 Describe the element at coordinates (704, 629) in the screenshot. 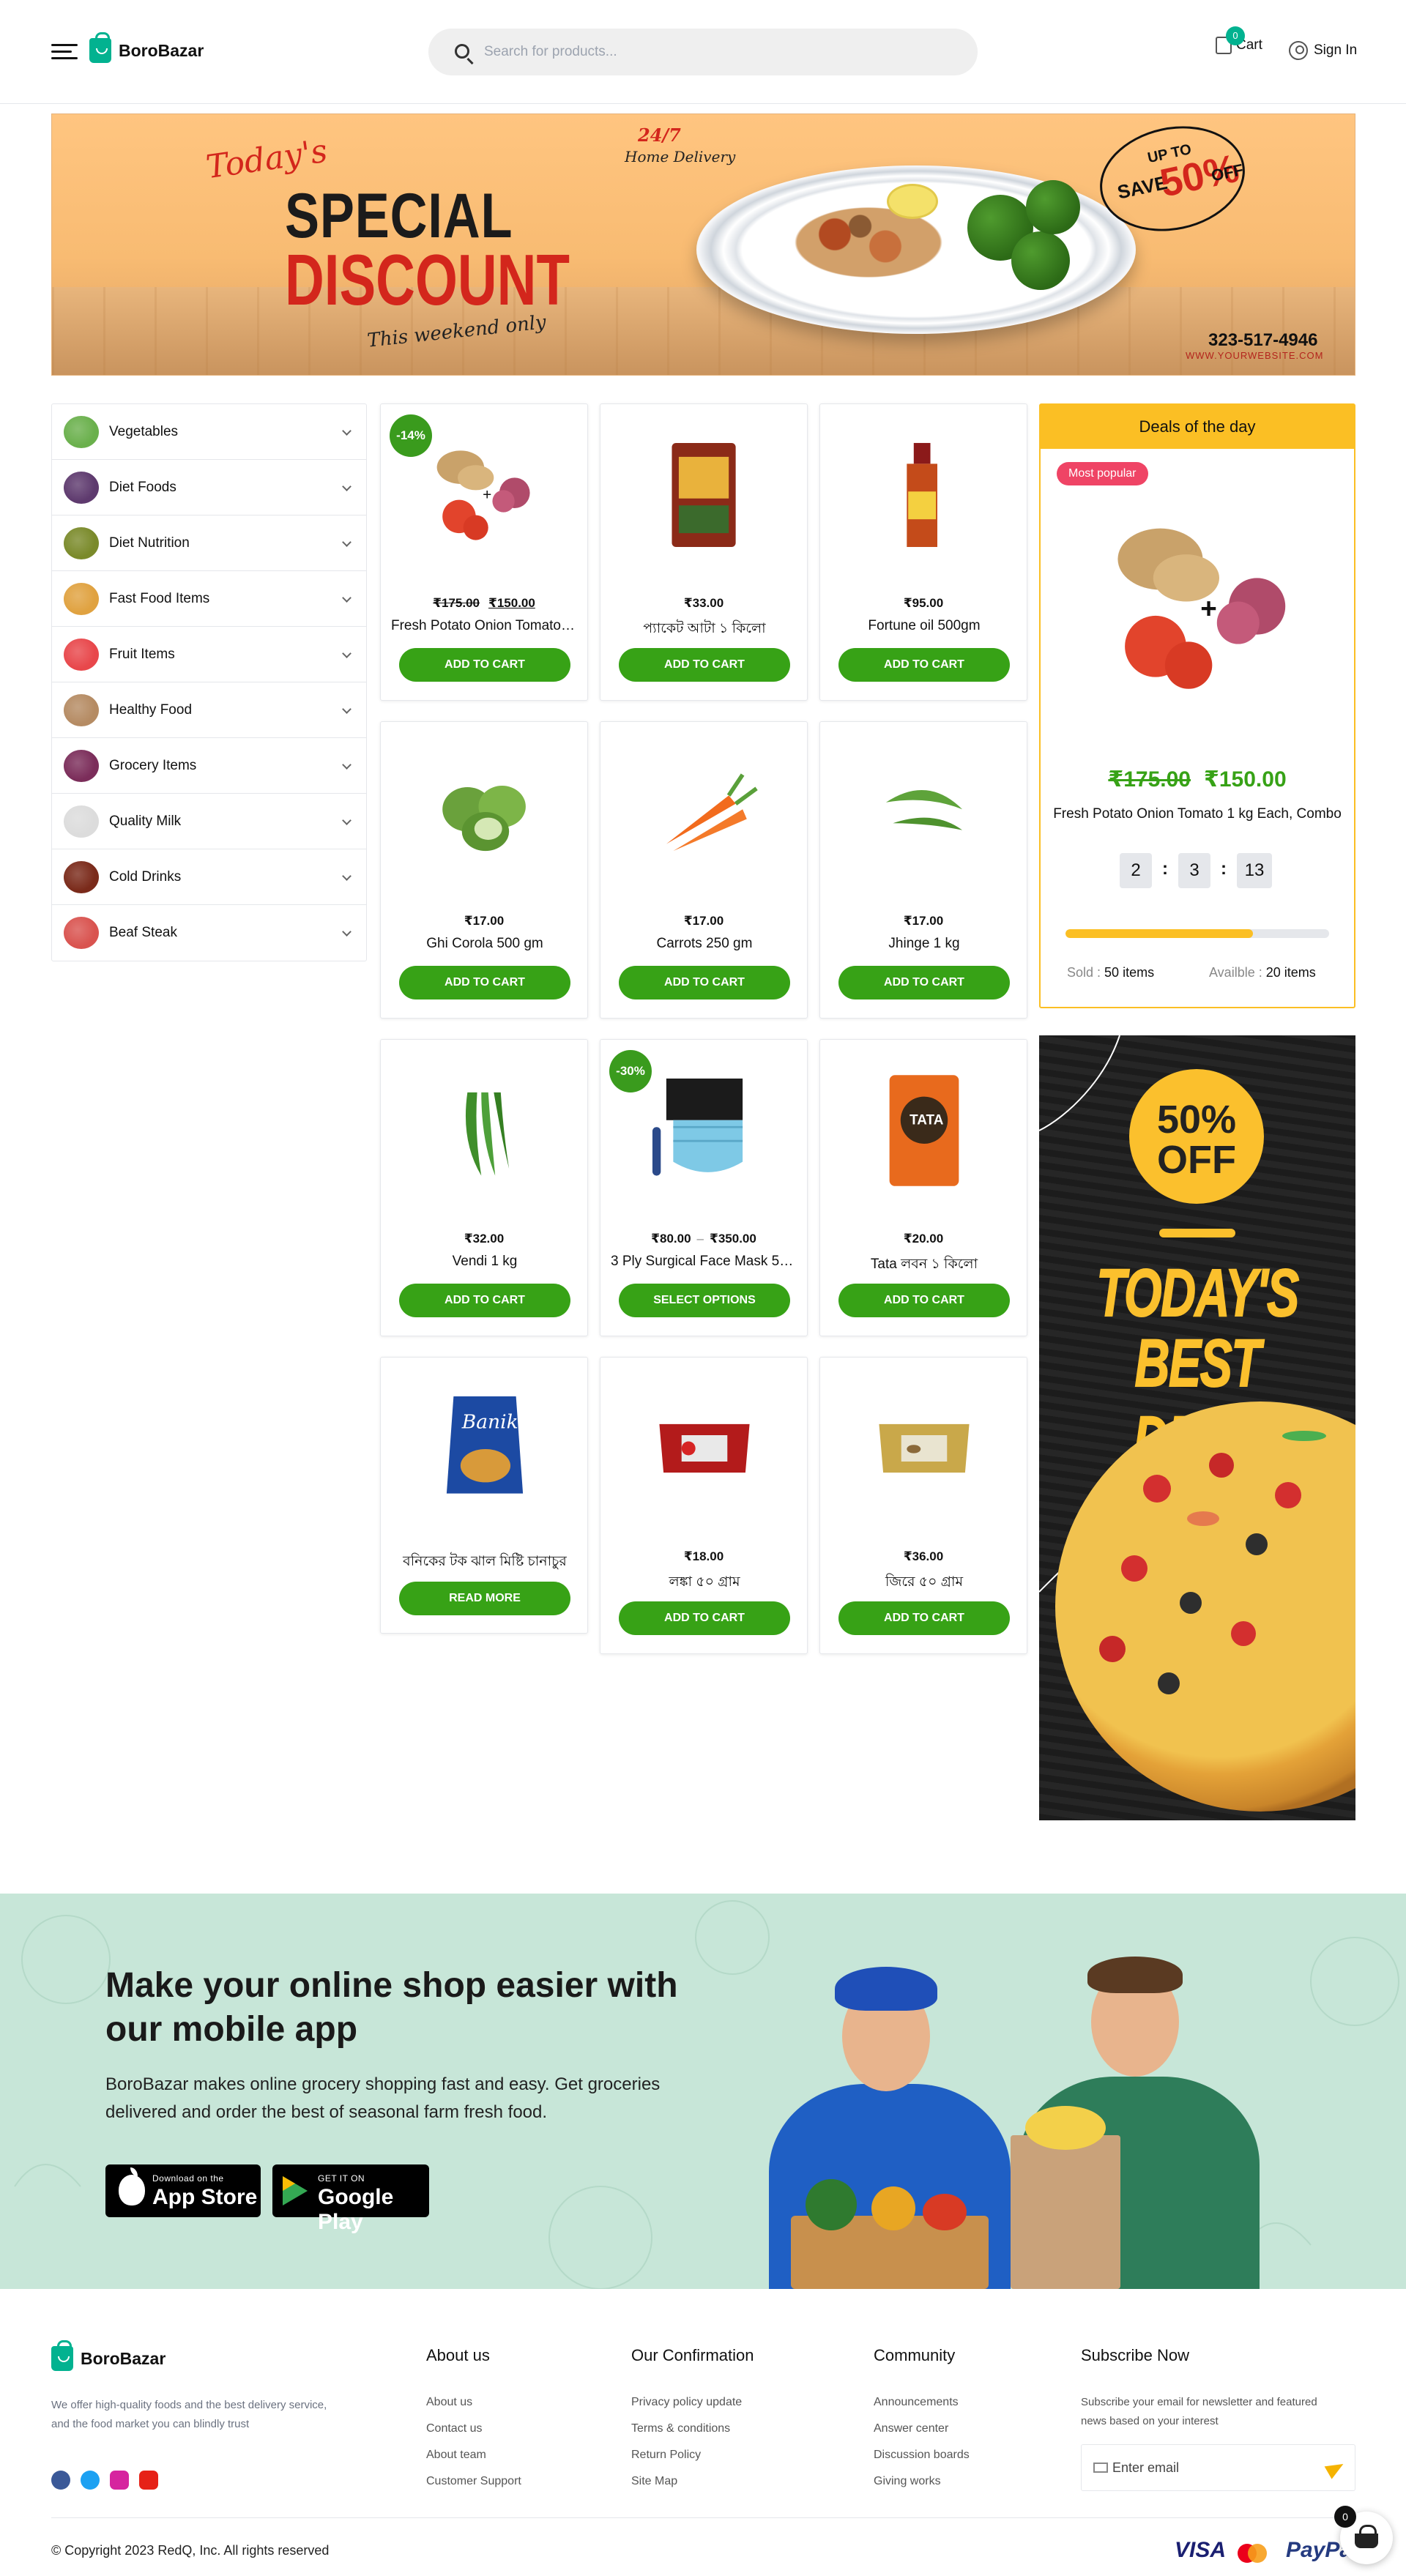

I see `product-name: প্যাকেট আটা ১ কিলো` at that location.